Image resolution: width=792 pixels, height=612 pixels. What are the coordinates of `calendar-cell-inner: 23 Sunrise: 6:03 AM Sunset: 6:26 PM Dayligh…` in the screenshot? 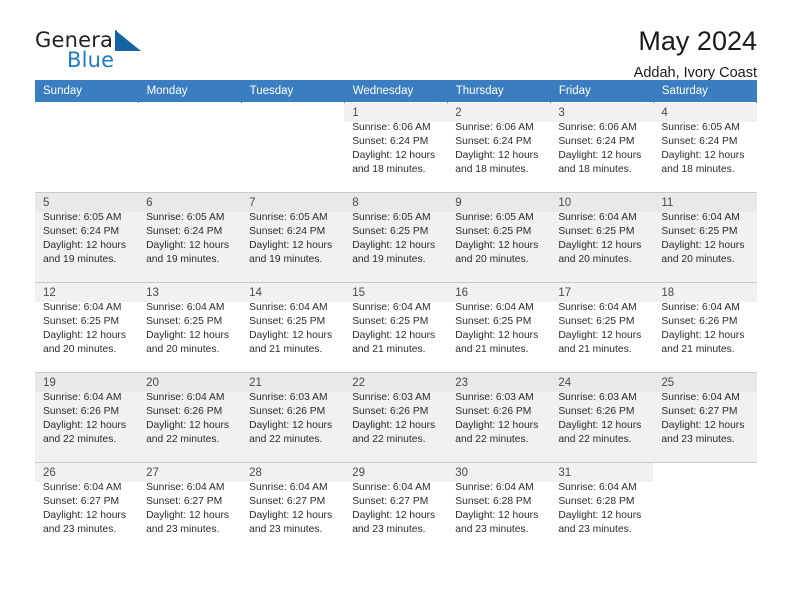 It's located at (499, 417).